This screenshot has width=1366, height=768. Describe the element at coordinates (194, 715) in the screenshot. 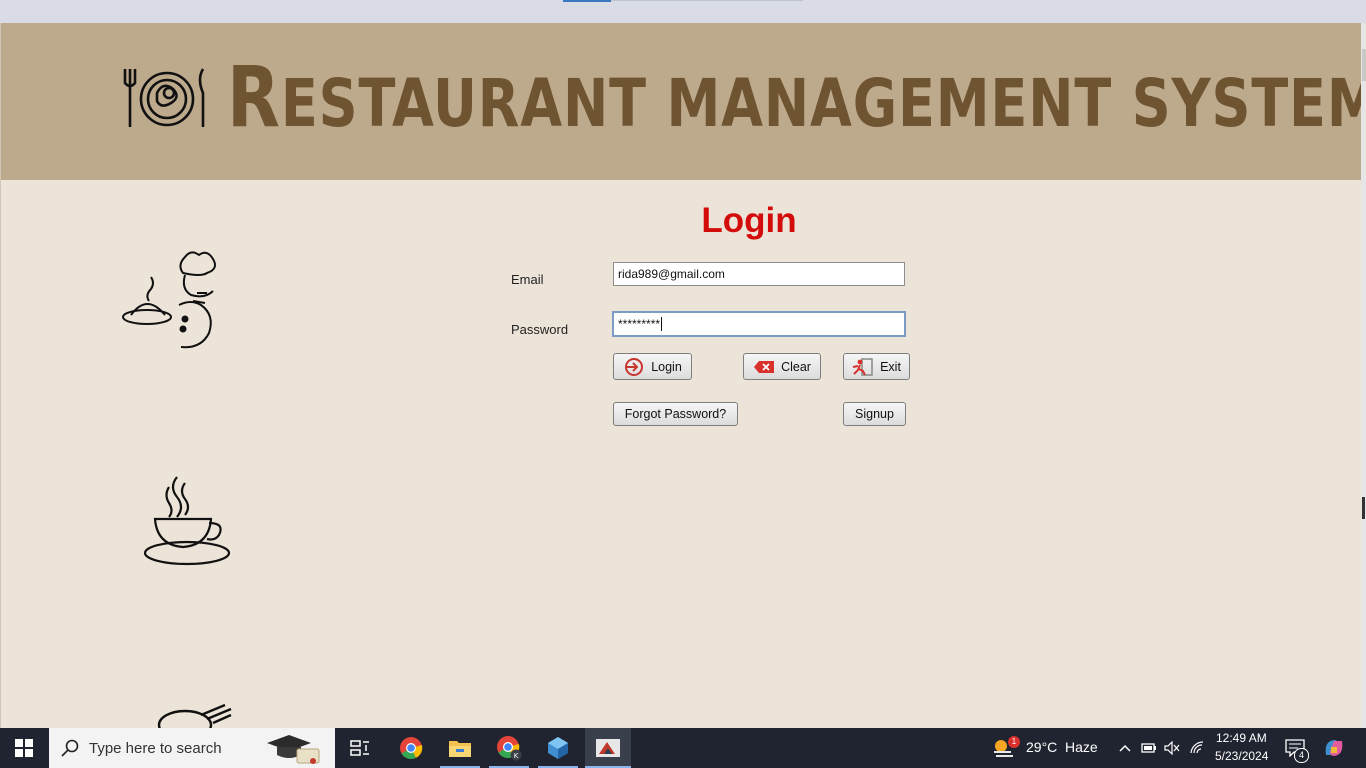

I see `food-plate-icon` at that location.